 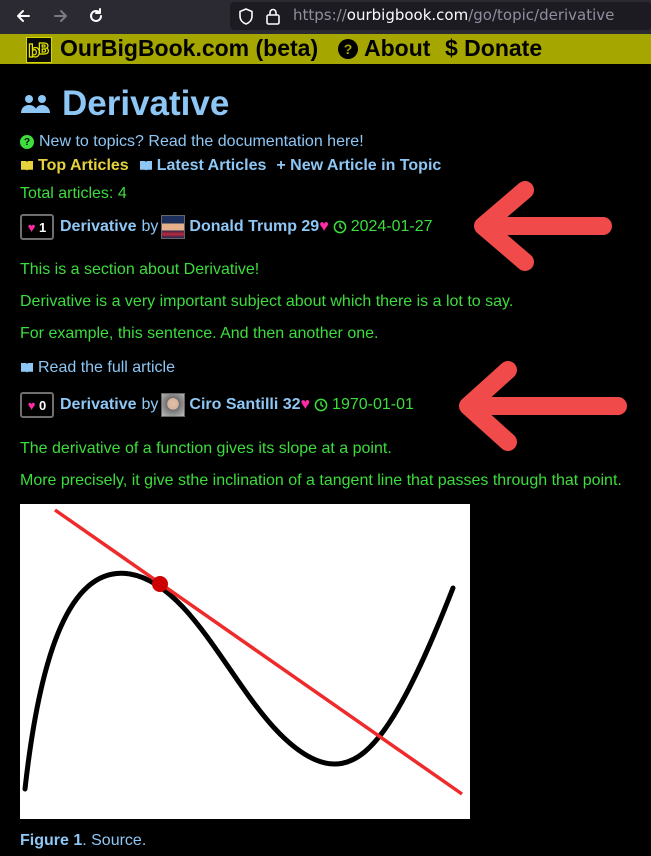 I want to click on tab-top-articles-label: Top Articles, so click(x=83, y=165).